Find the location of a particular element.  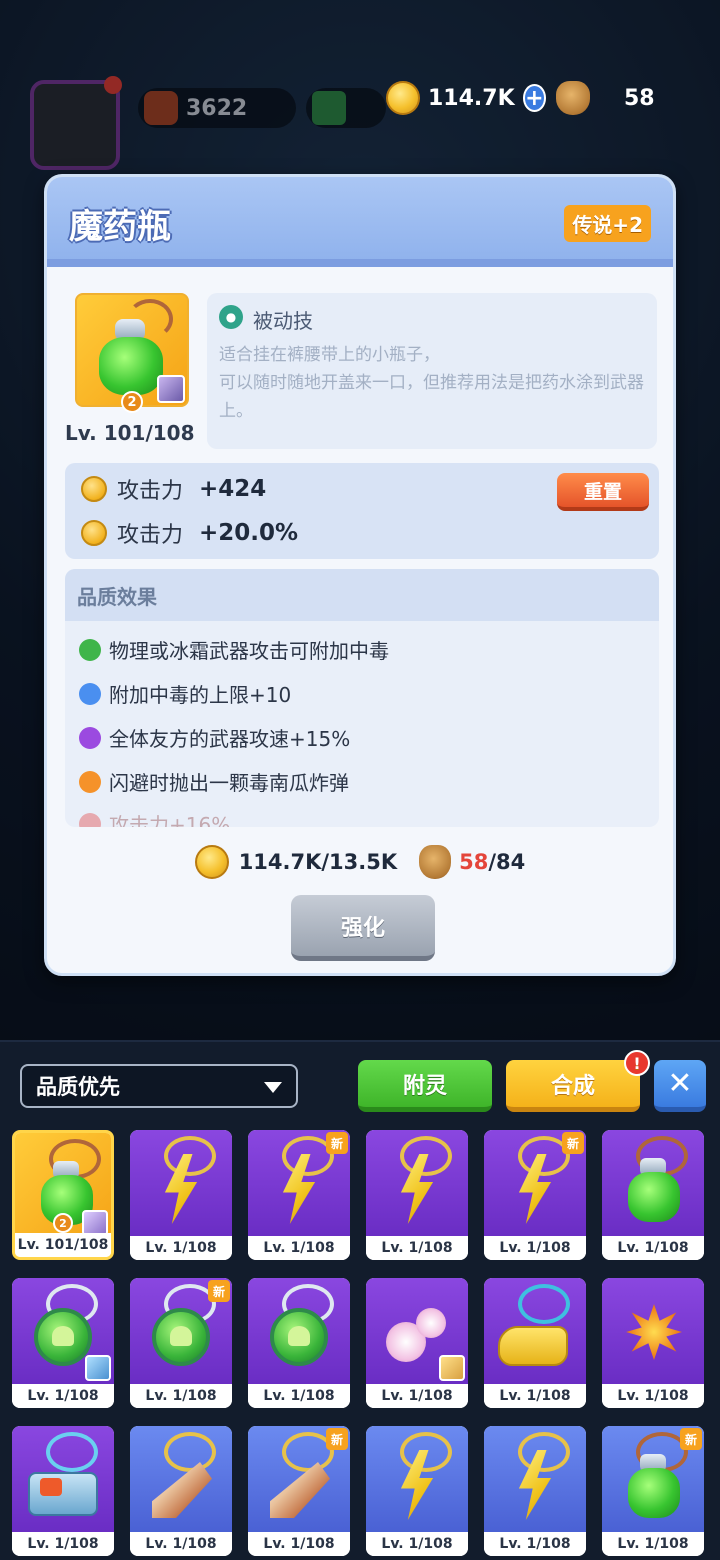

cost-gold-have: 114.7K is located at coordinates (280, 862).